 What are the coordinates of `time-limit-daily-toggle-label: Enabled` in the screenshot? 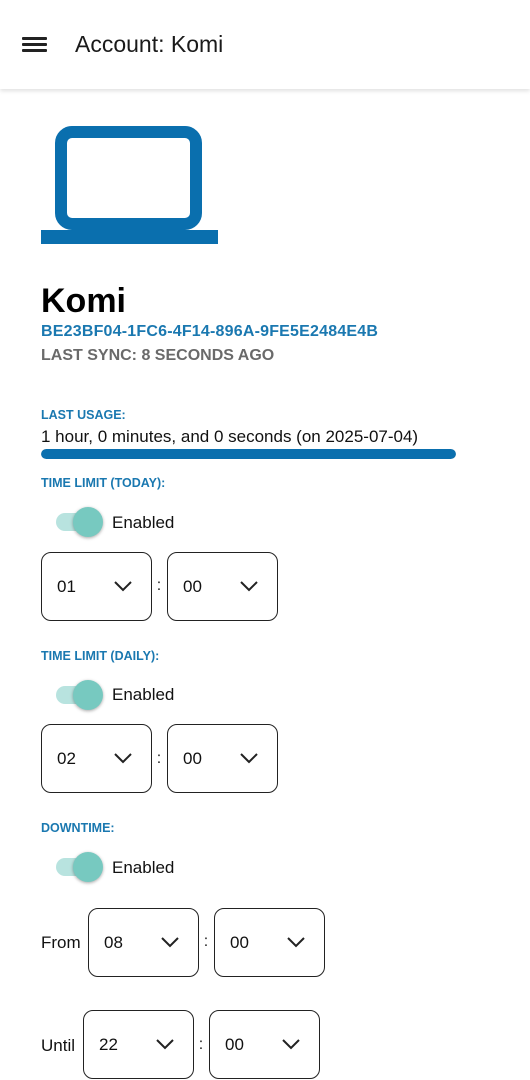 It's located at (143, 694).